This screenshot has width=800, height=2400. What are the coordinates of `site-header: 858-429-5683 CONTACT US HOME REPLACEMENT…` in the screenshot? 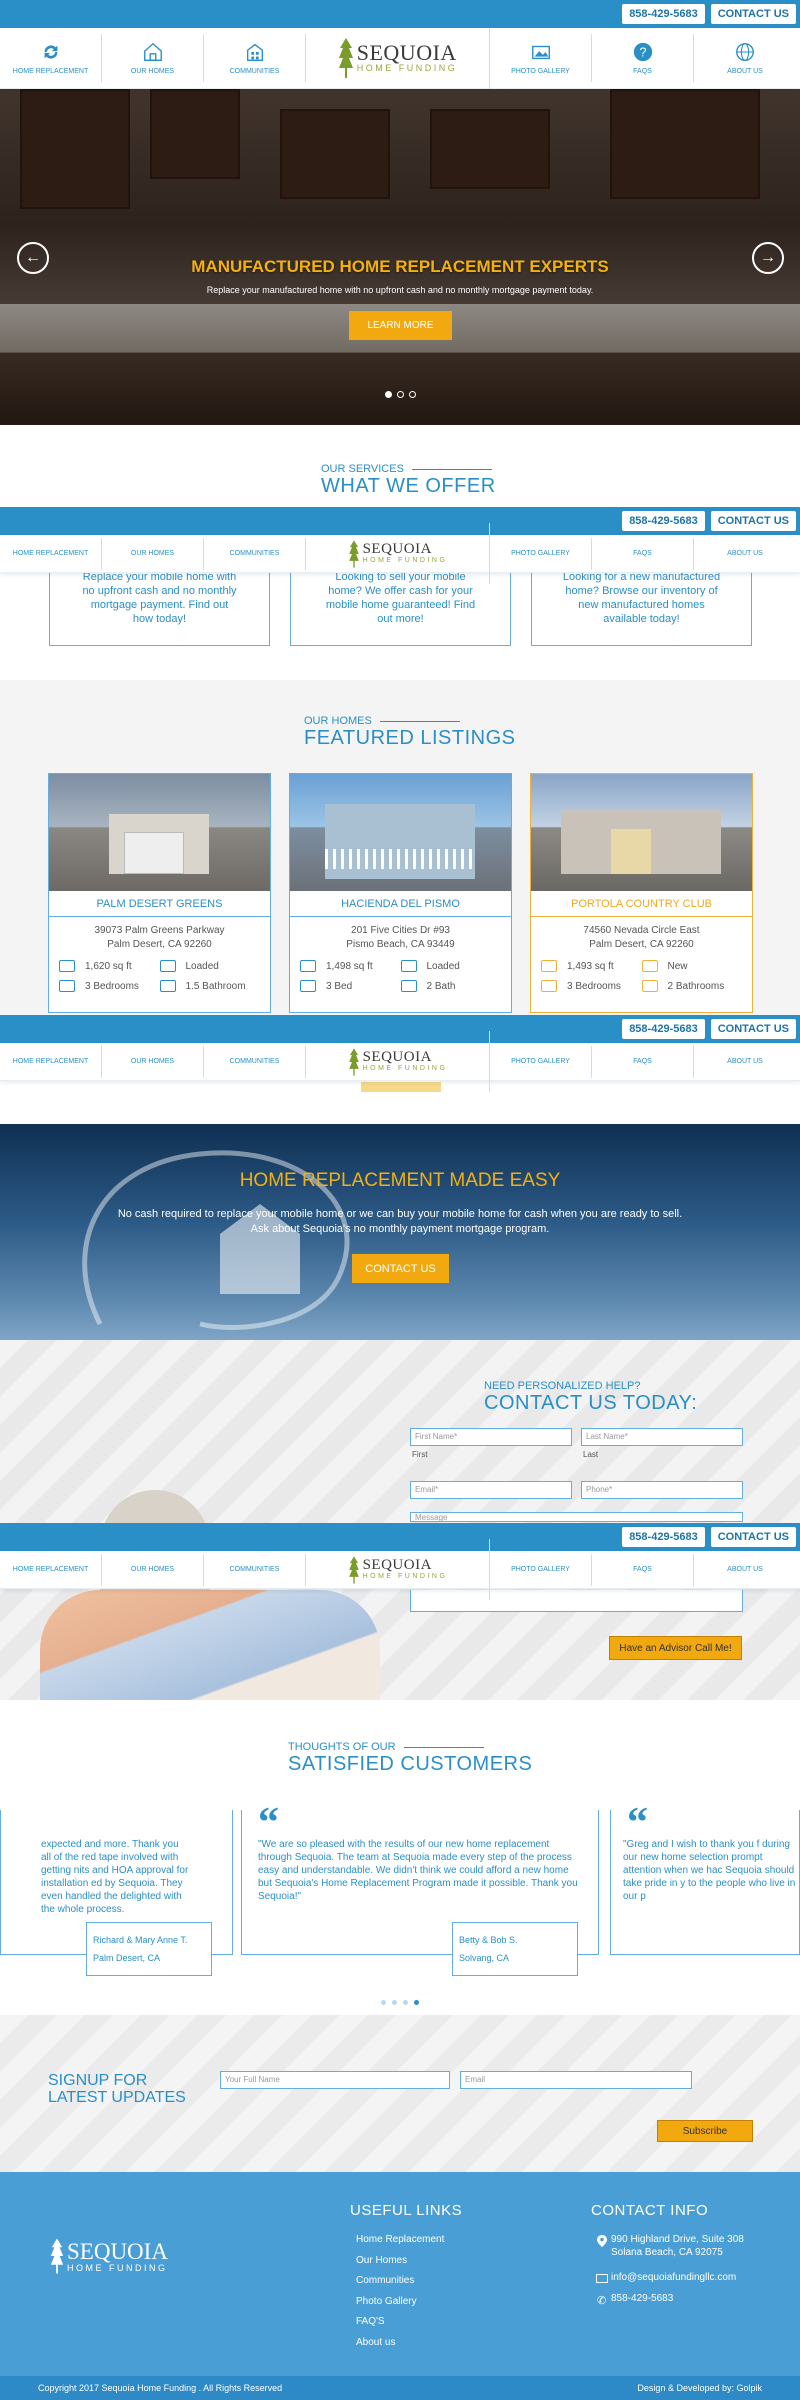 It's located at (400, 44).